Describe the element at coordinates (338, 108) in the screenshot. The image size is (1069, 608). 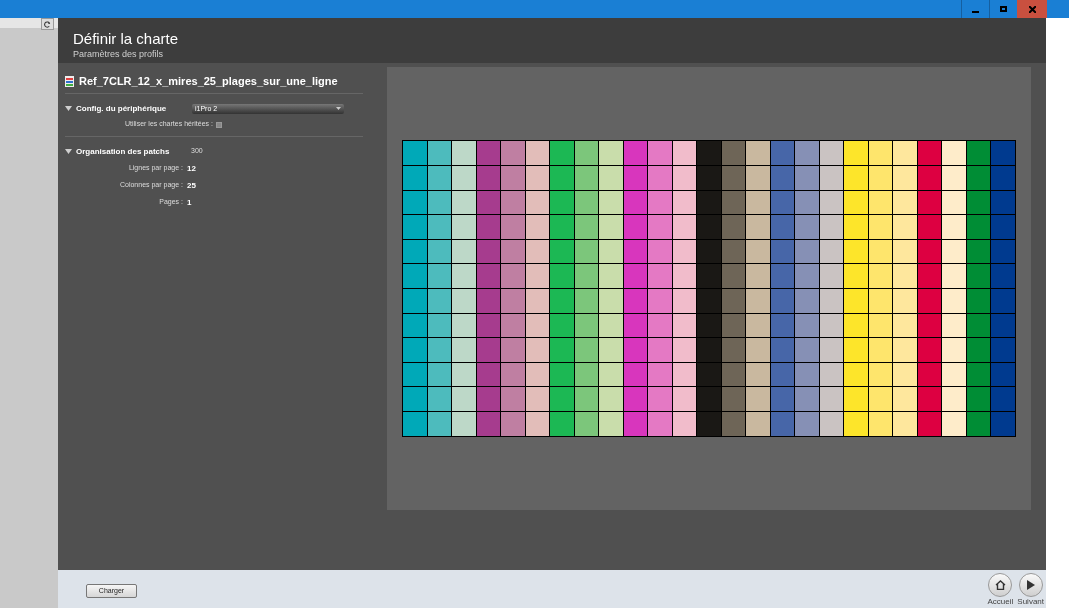
I see `caret-icon` at that location.